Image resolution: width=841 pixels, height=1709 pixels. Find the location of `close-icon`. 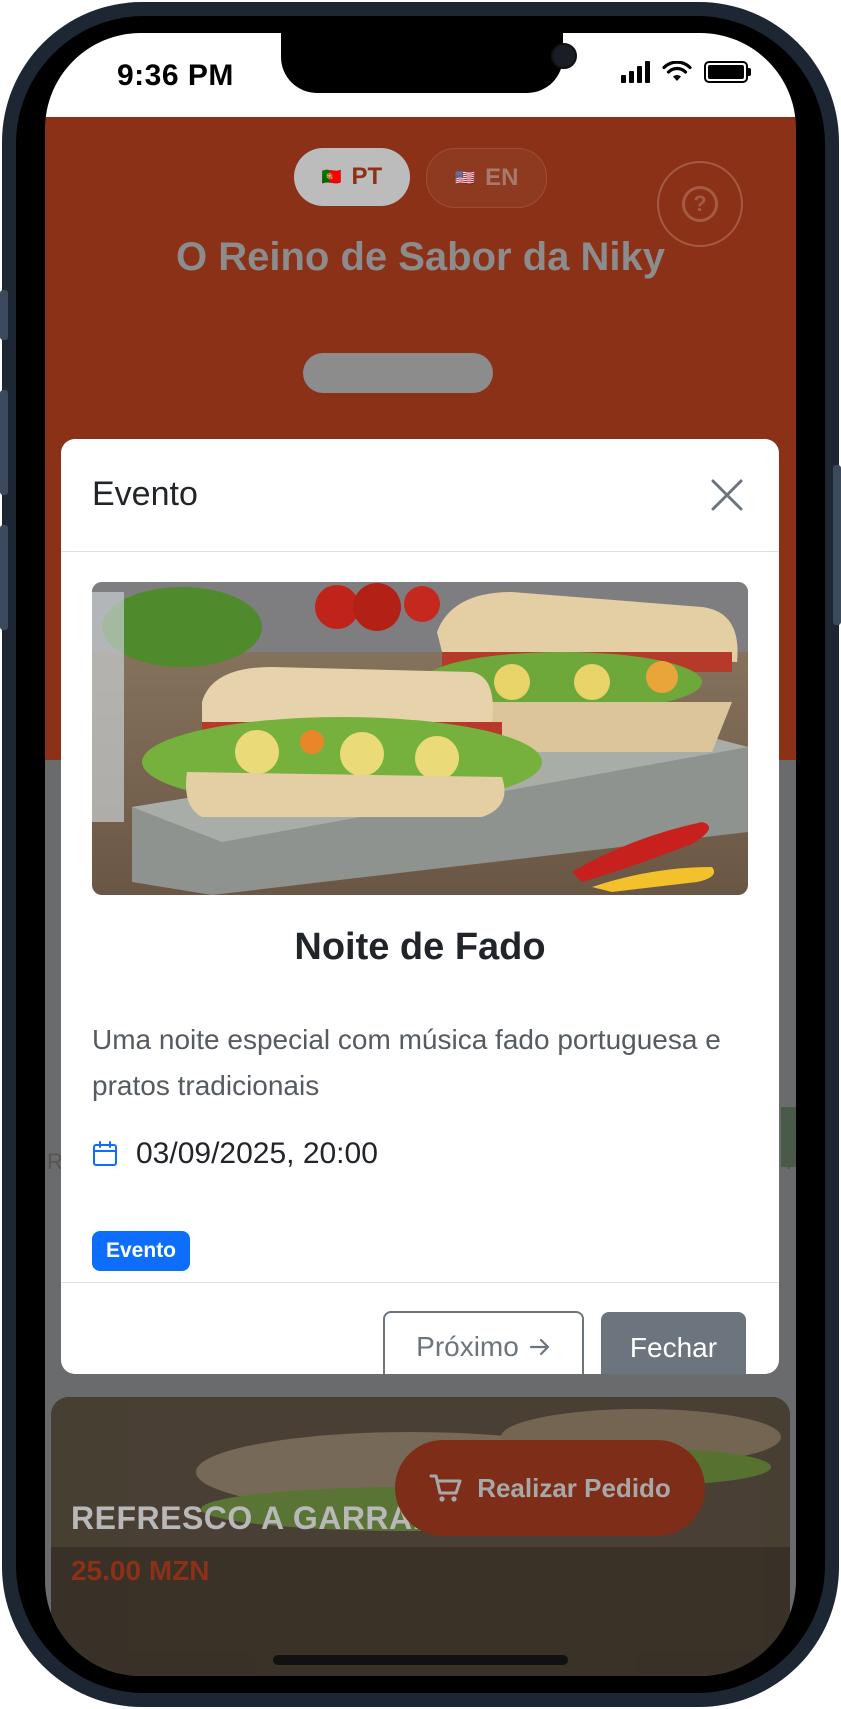

close-icon is located at coordinates (727, 495).